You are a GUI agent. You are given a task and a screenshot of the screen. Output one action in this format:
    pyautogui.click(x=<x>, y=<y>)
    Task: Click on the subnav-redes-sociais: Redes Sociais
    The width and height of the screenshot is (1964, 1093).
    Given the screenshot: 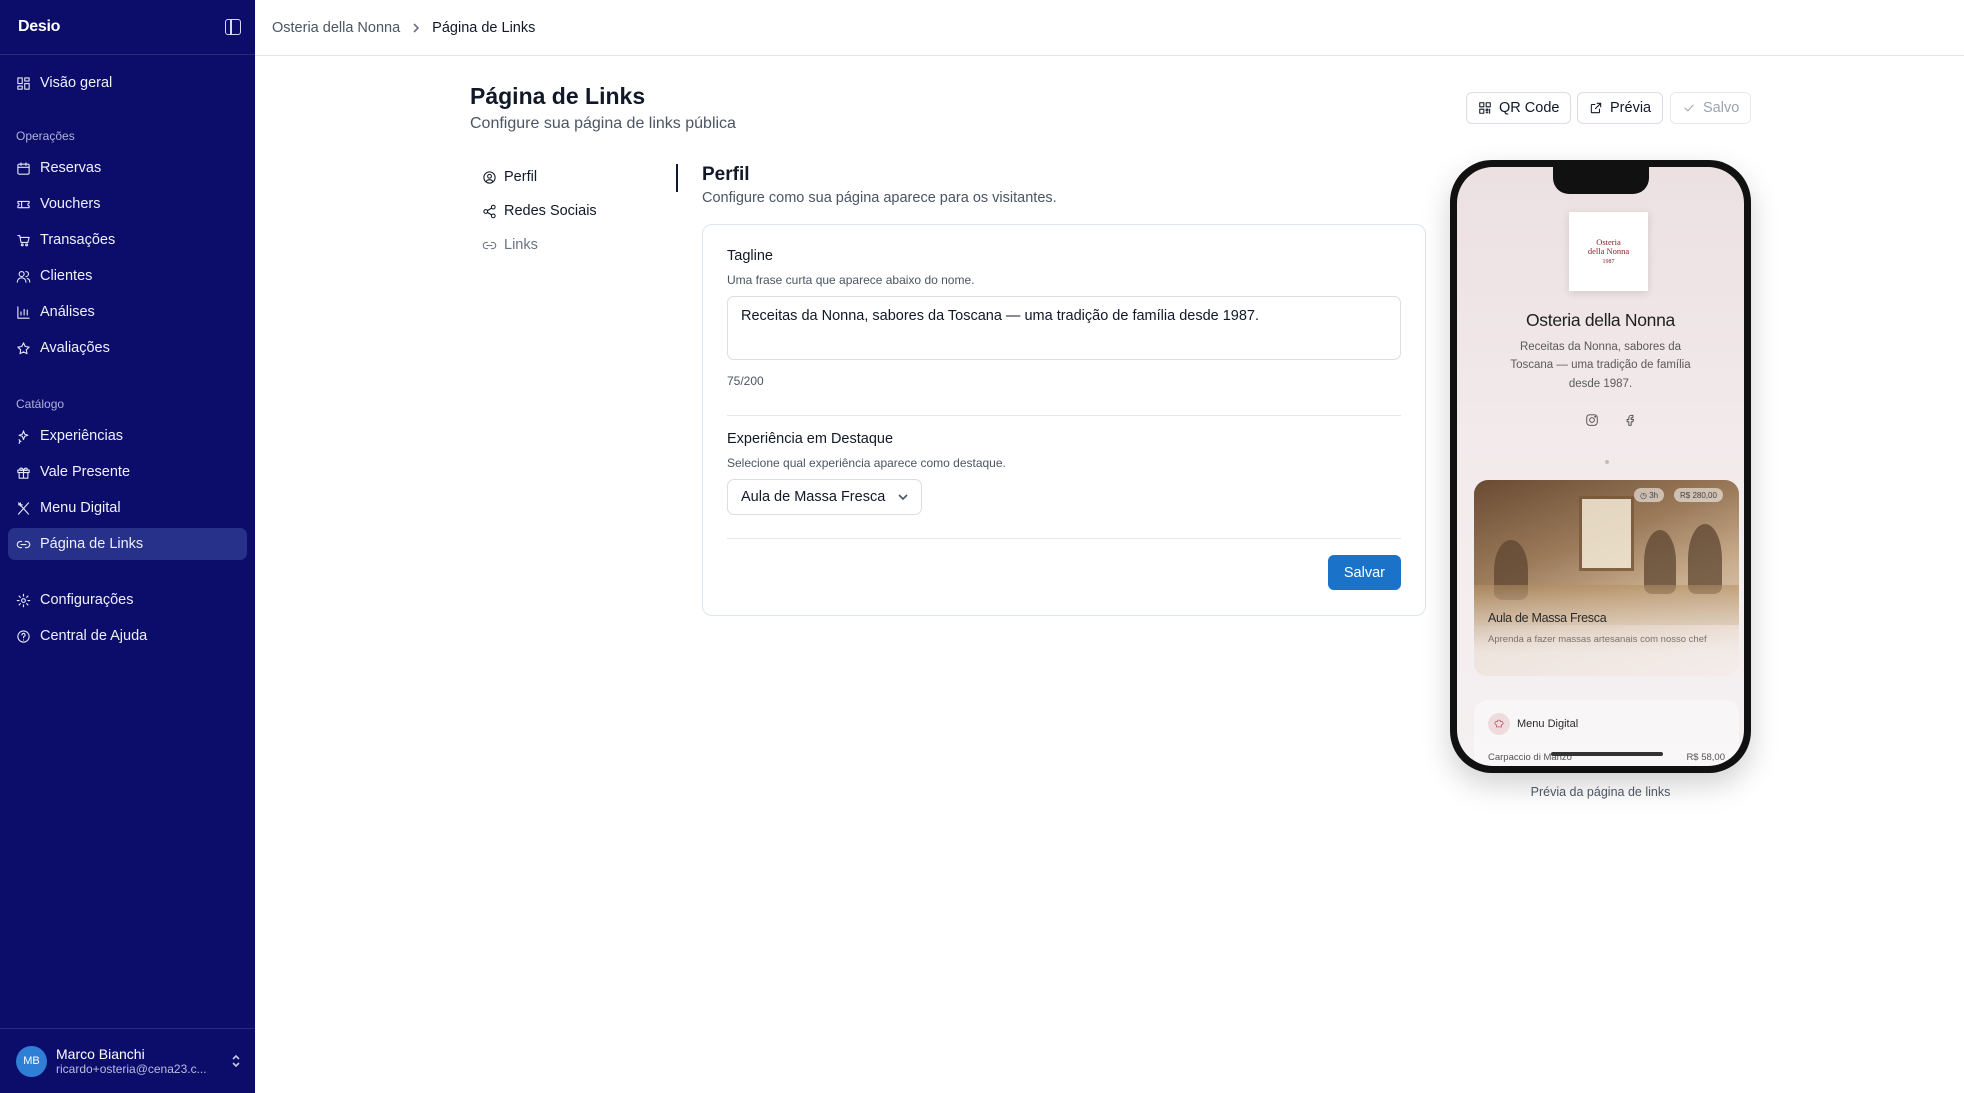 What is the action you would take?
    pyautogui.click(x=539, y=211)
    